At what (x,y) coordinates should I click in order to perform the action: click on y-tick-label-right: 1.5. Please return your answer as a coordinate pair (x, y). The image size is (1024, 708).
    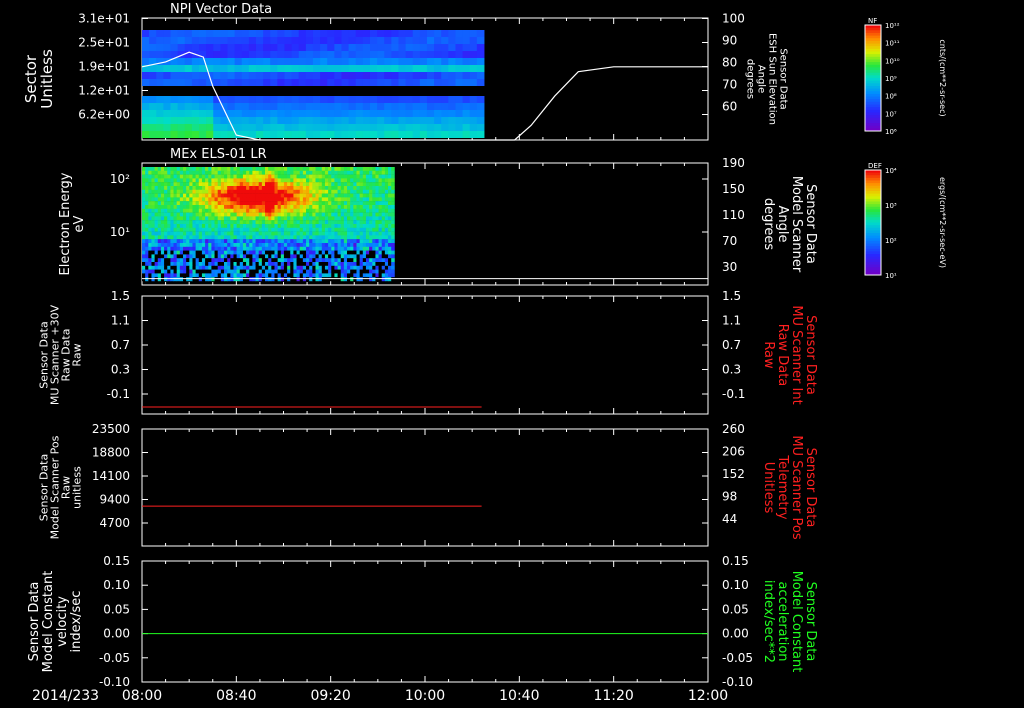
    Looking at the image, I should click on (731, 296).